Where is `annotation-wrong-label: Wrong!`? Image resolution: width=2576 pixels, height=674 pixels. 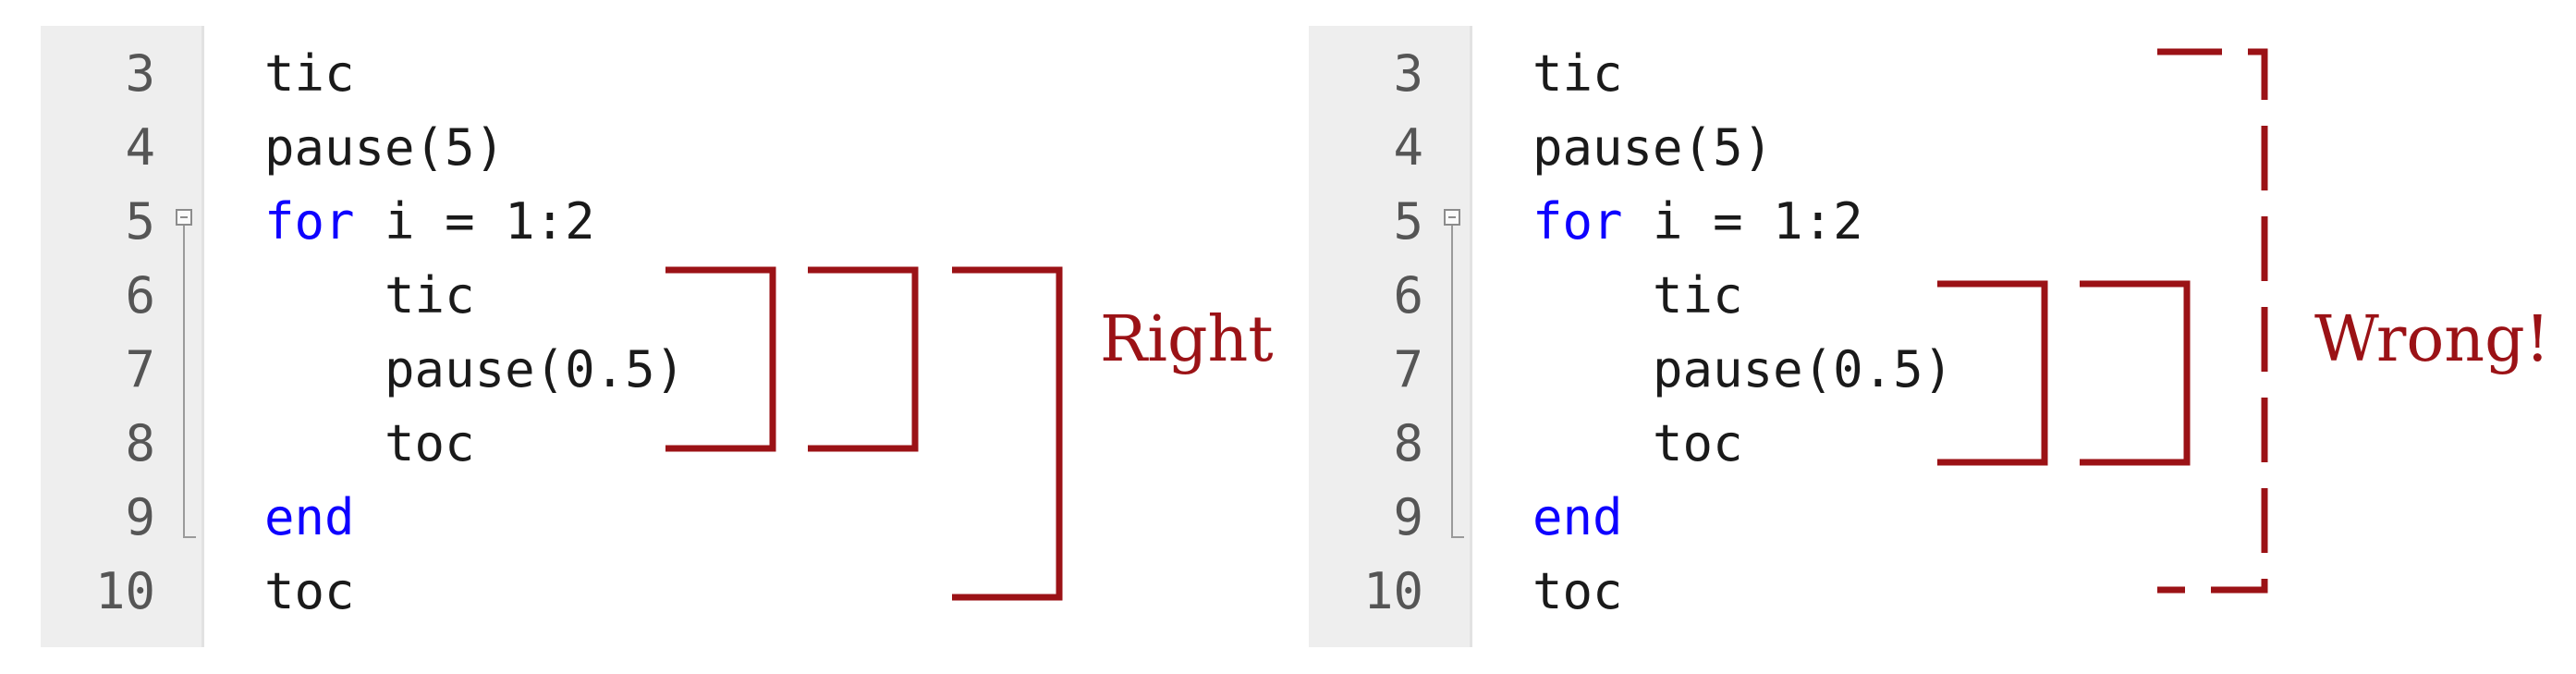
annotation-wrong-label: Wrong! is located at coordinates (2432, 339).